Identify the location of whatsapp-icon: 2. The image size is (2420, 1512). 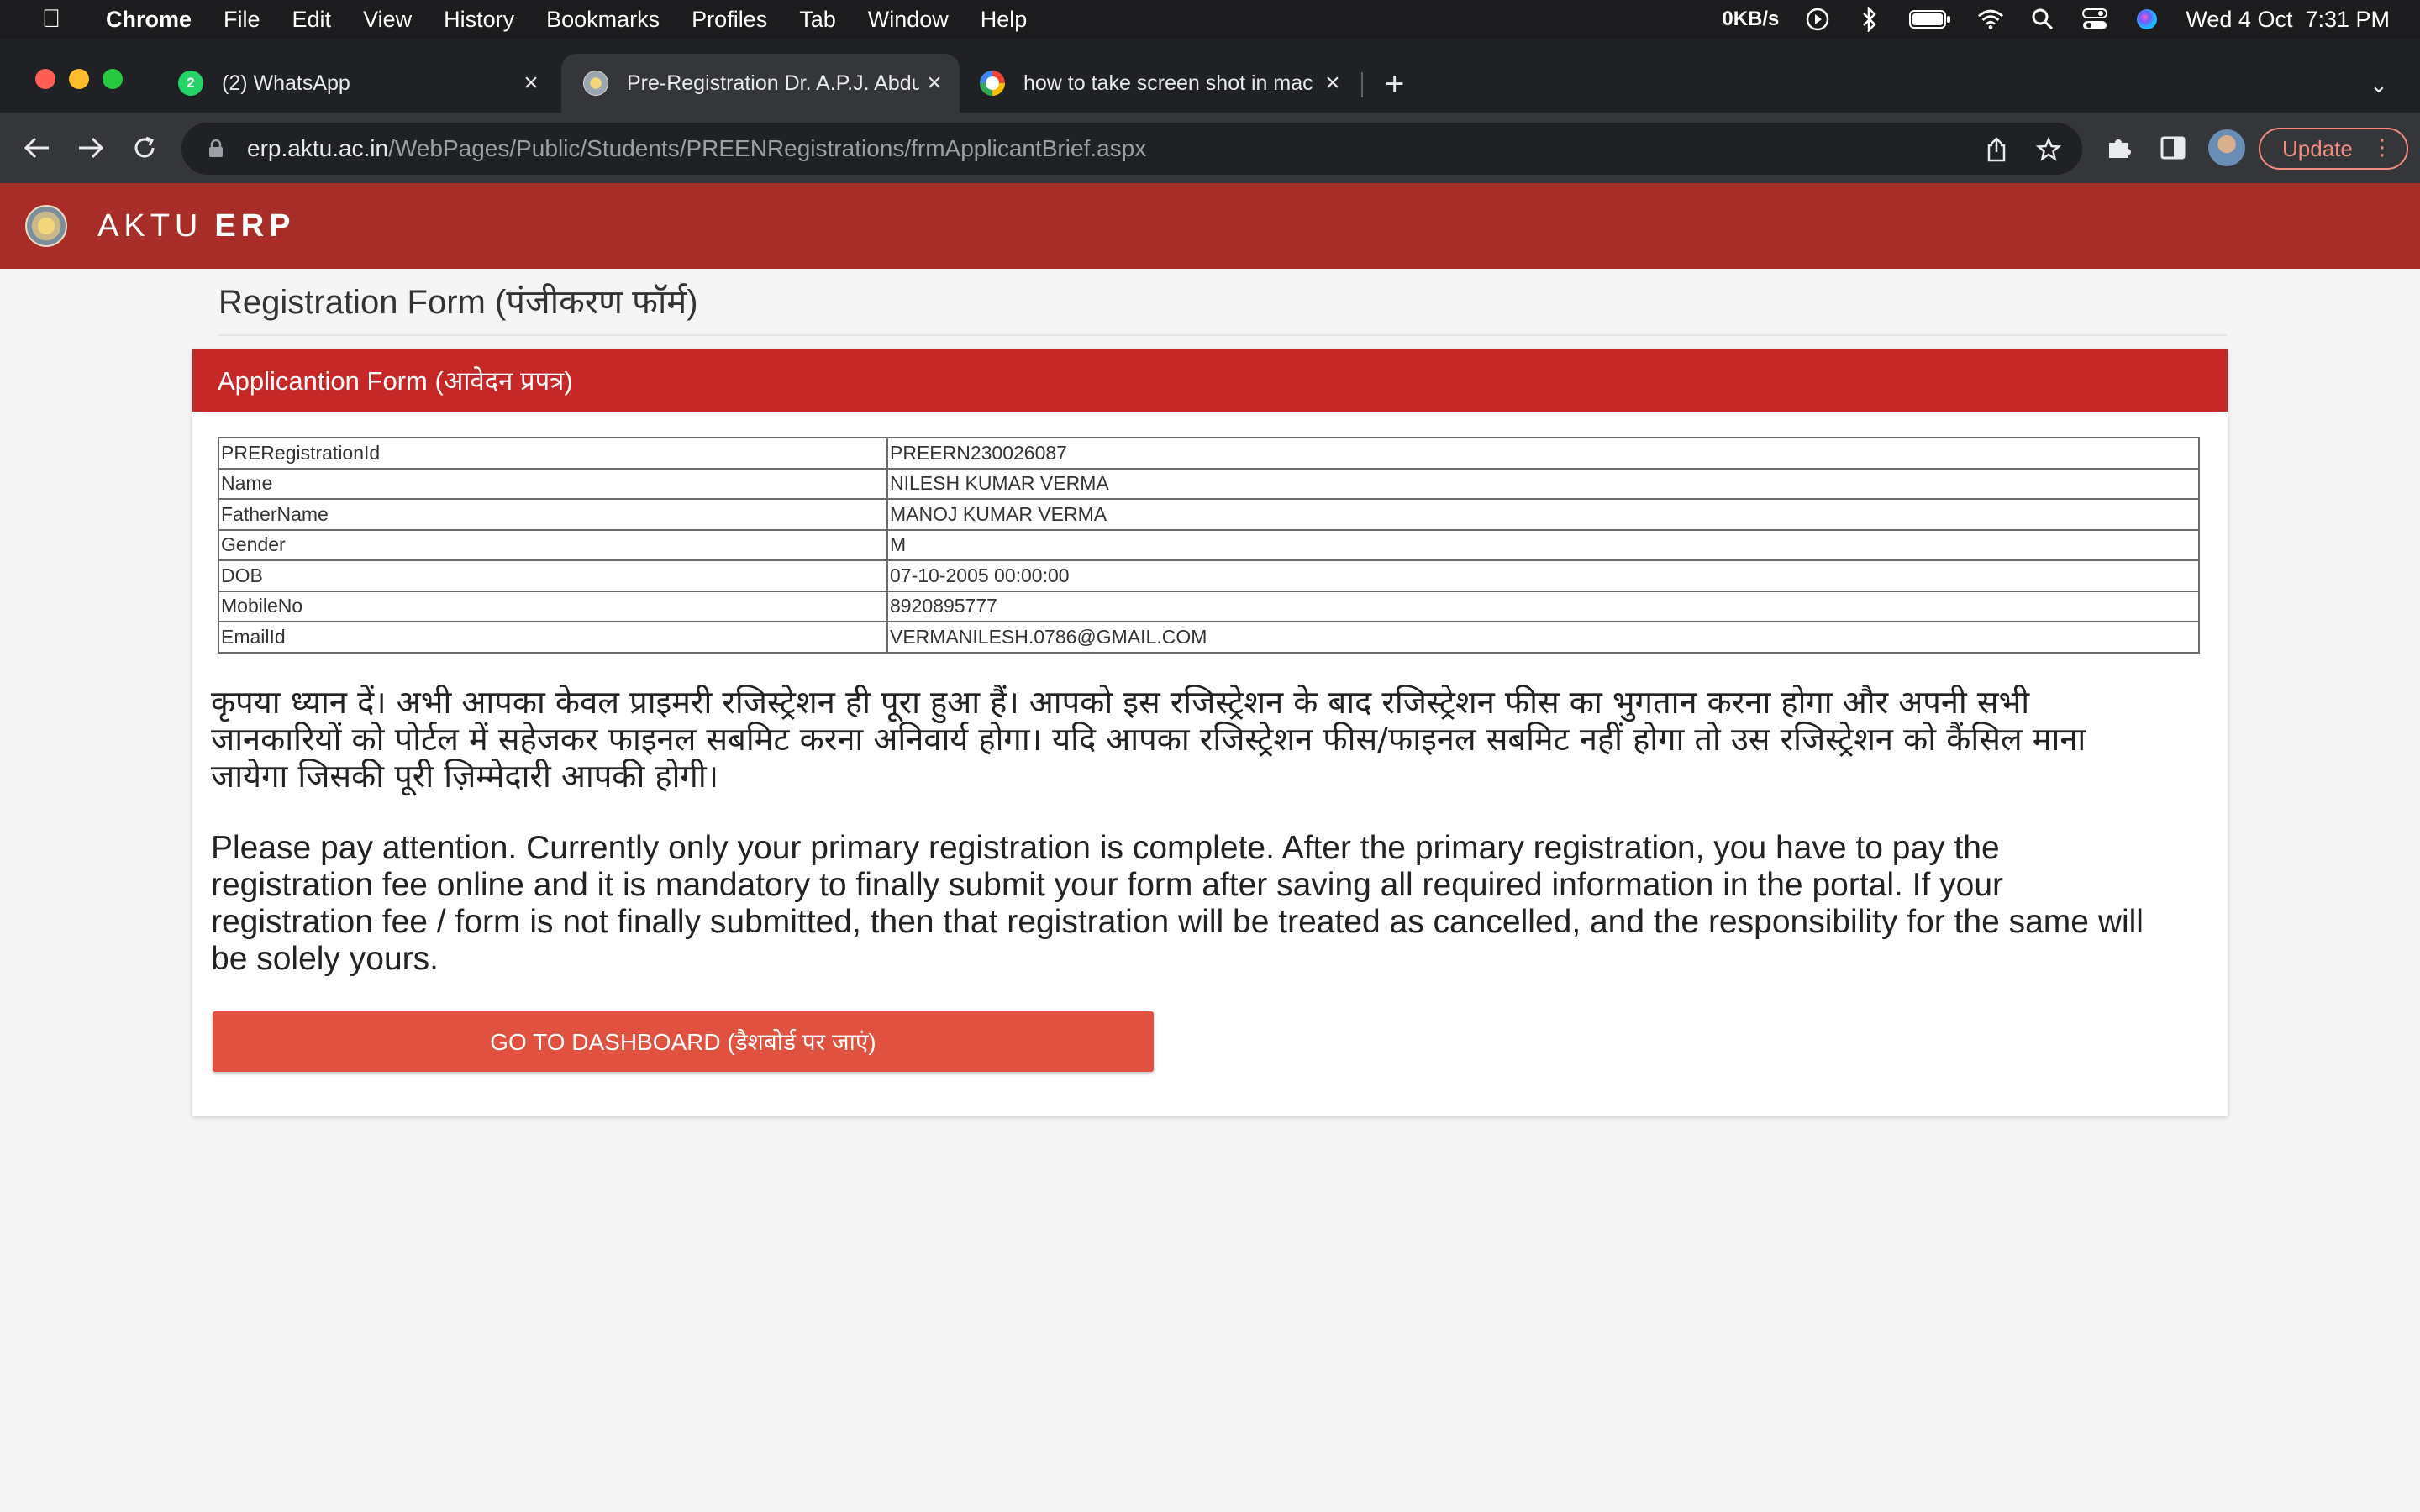
(191, 83).